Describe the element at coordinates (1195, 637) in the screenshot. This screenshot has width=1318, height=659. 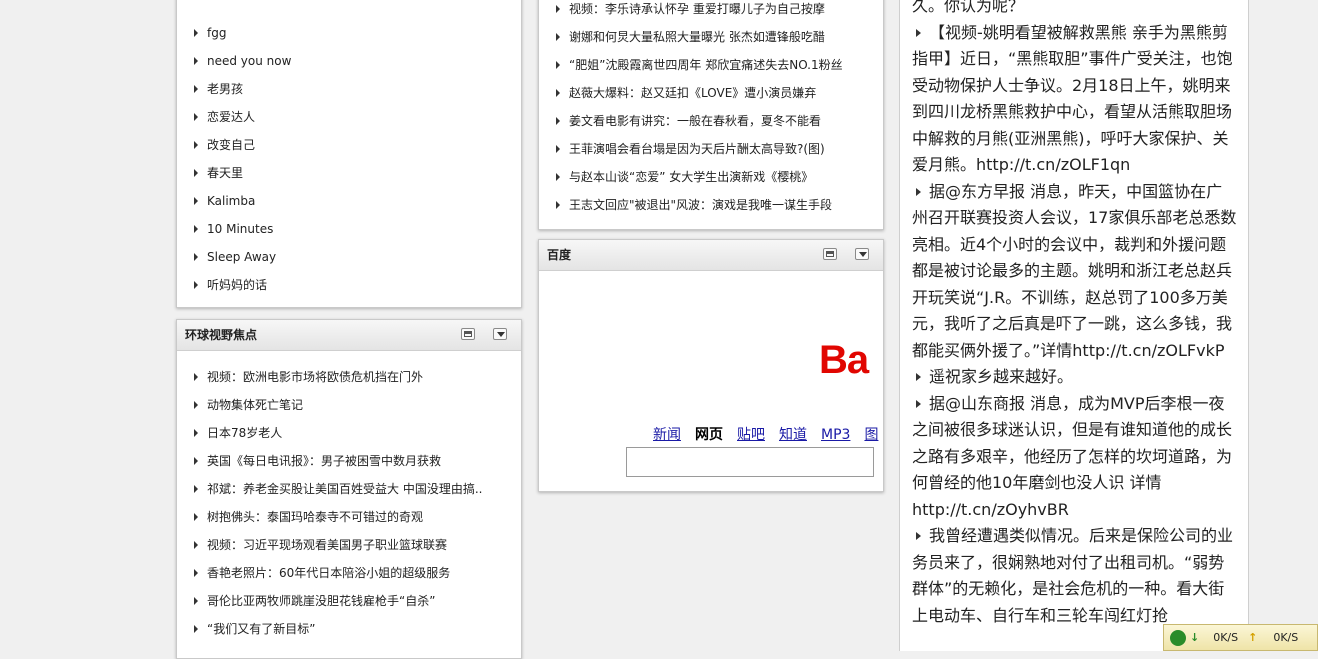
I see `down-arrow-icon: ↓` at that location.